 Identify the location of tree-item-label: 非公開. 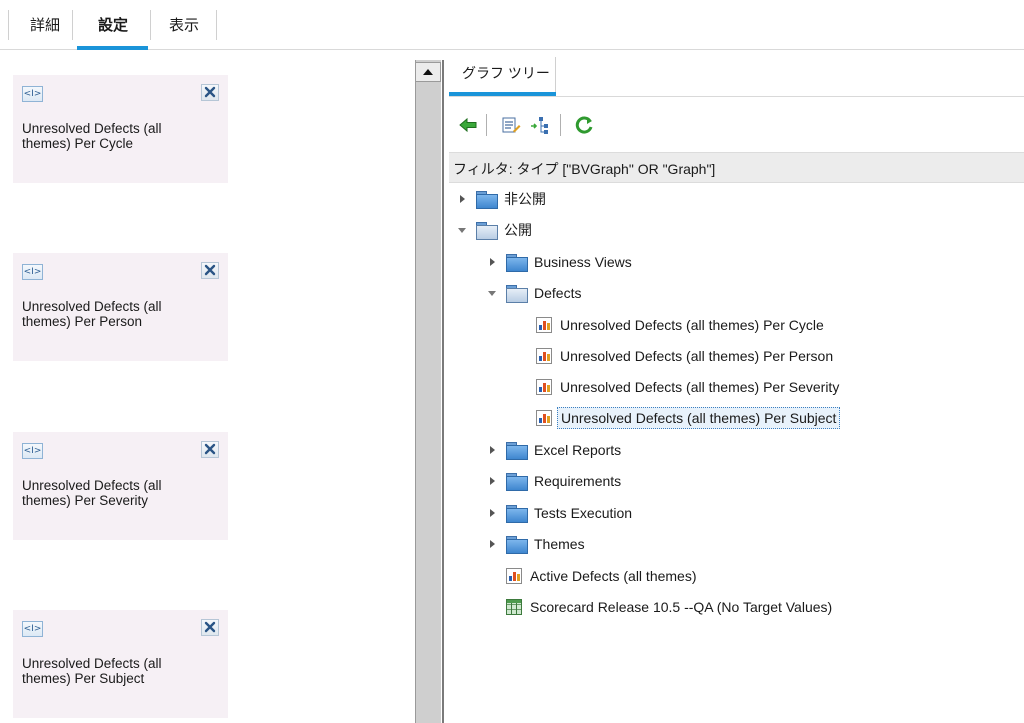
(525, 199).